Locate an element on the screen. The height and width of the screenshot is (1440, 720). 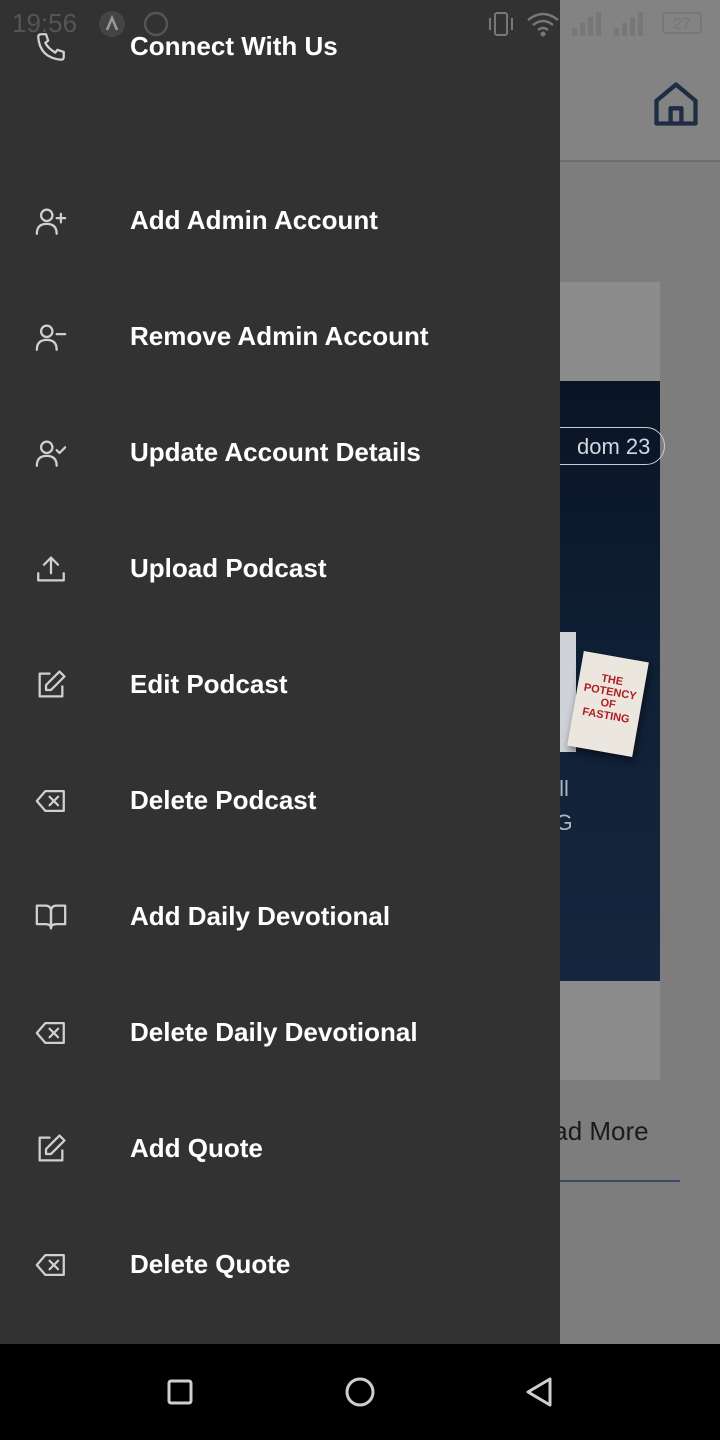
back-triangle-icon is located at coordinates (540, 1392).